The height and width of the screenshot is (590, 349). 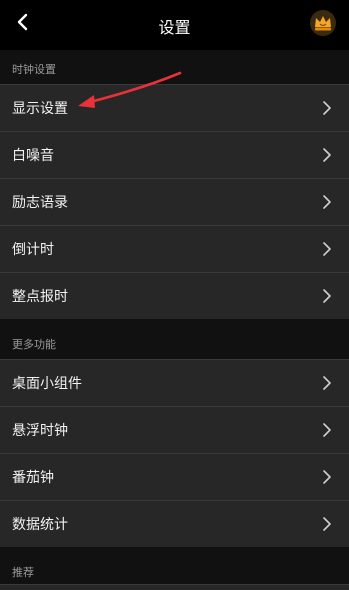 I want to click on list-item-countdown: 倒计时, so click(x=174, y=248).